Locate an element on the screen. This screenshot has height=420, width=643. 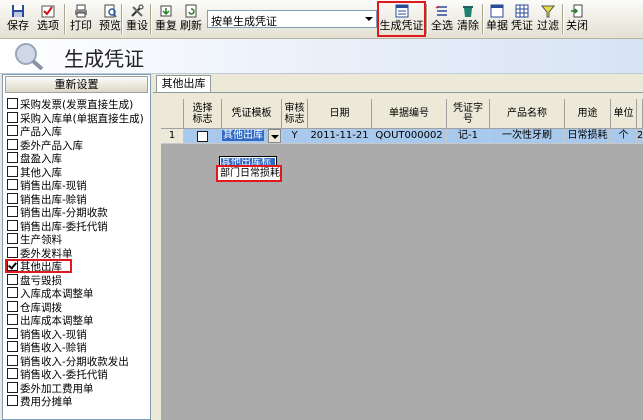
voucher-number-cell: 记-1 is located at coordinates (468, 136).